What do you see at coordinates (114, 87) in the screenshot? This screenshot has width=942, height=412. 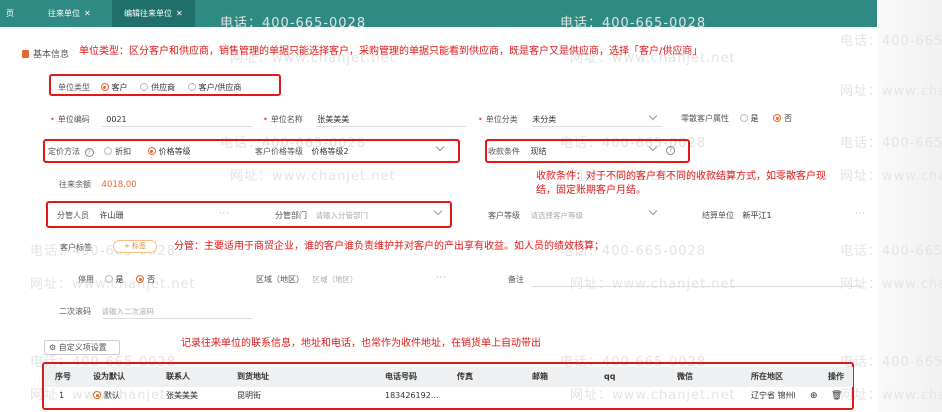 I see `unit-type-radio-customer: 客户` at bounding box center [114, 87].